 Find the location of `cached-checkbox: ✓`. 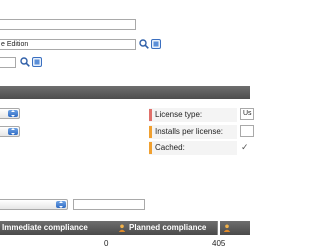

cached-checkbox: ✓ is located at coordinates (245, 147).